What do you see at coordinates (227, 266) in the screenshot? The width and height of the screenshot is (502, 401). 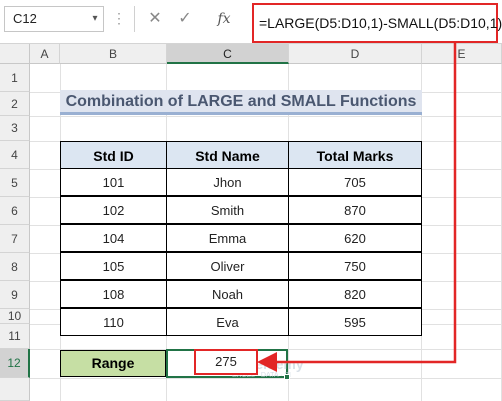 I see `table-cell: Oliver` at bounding box center [227, 266].